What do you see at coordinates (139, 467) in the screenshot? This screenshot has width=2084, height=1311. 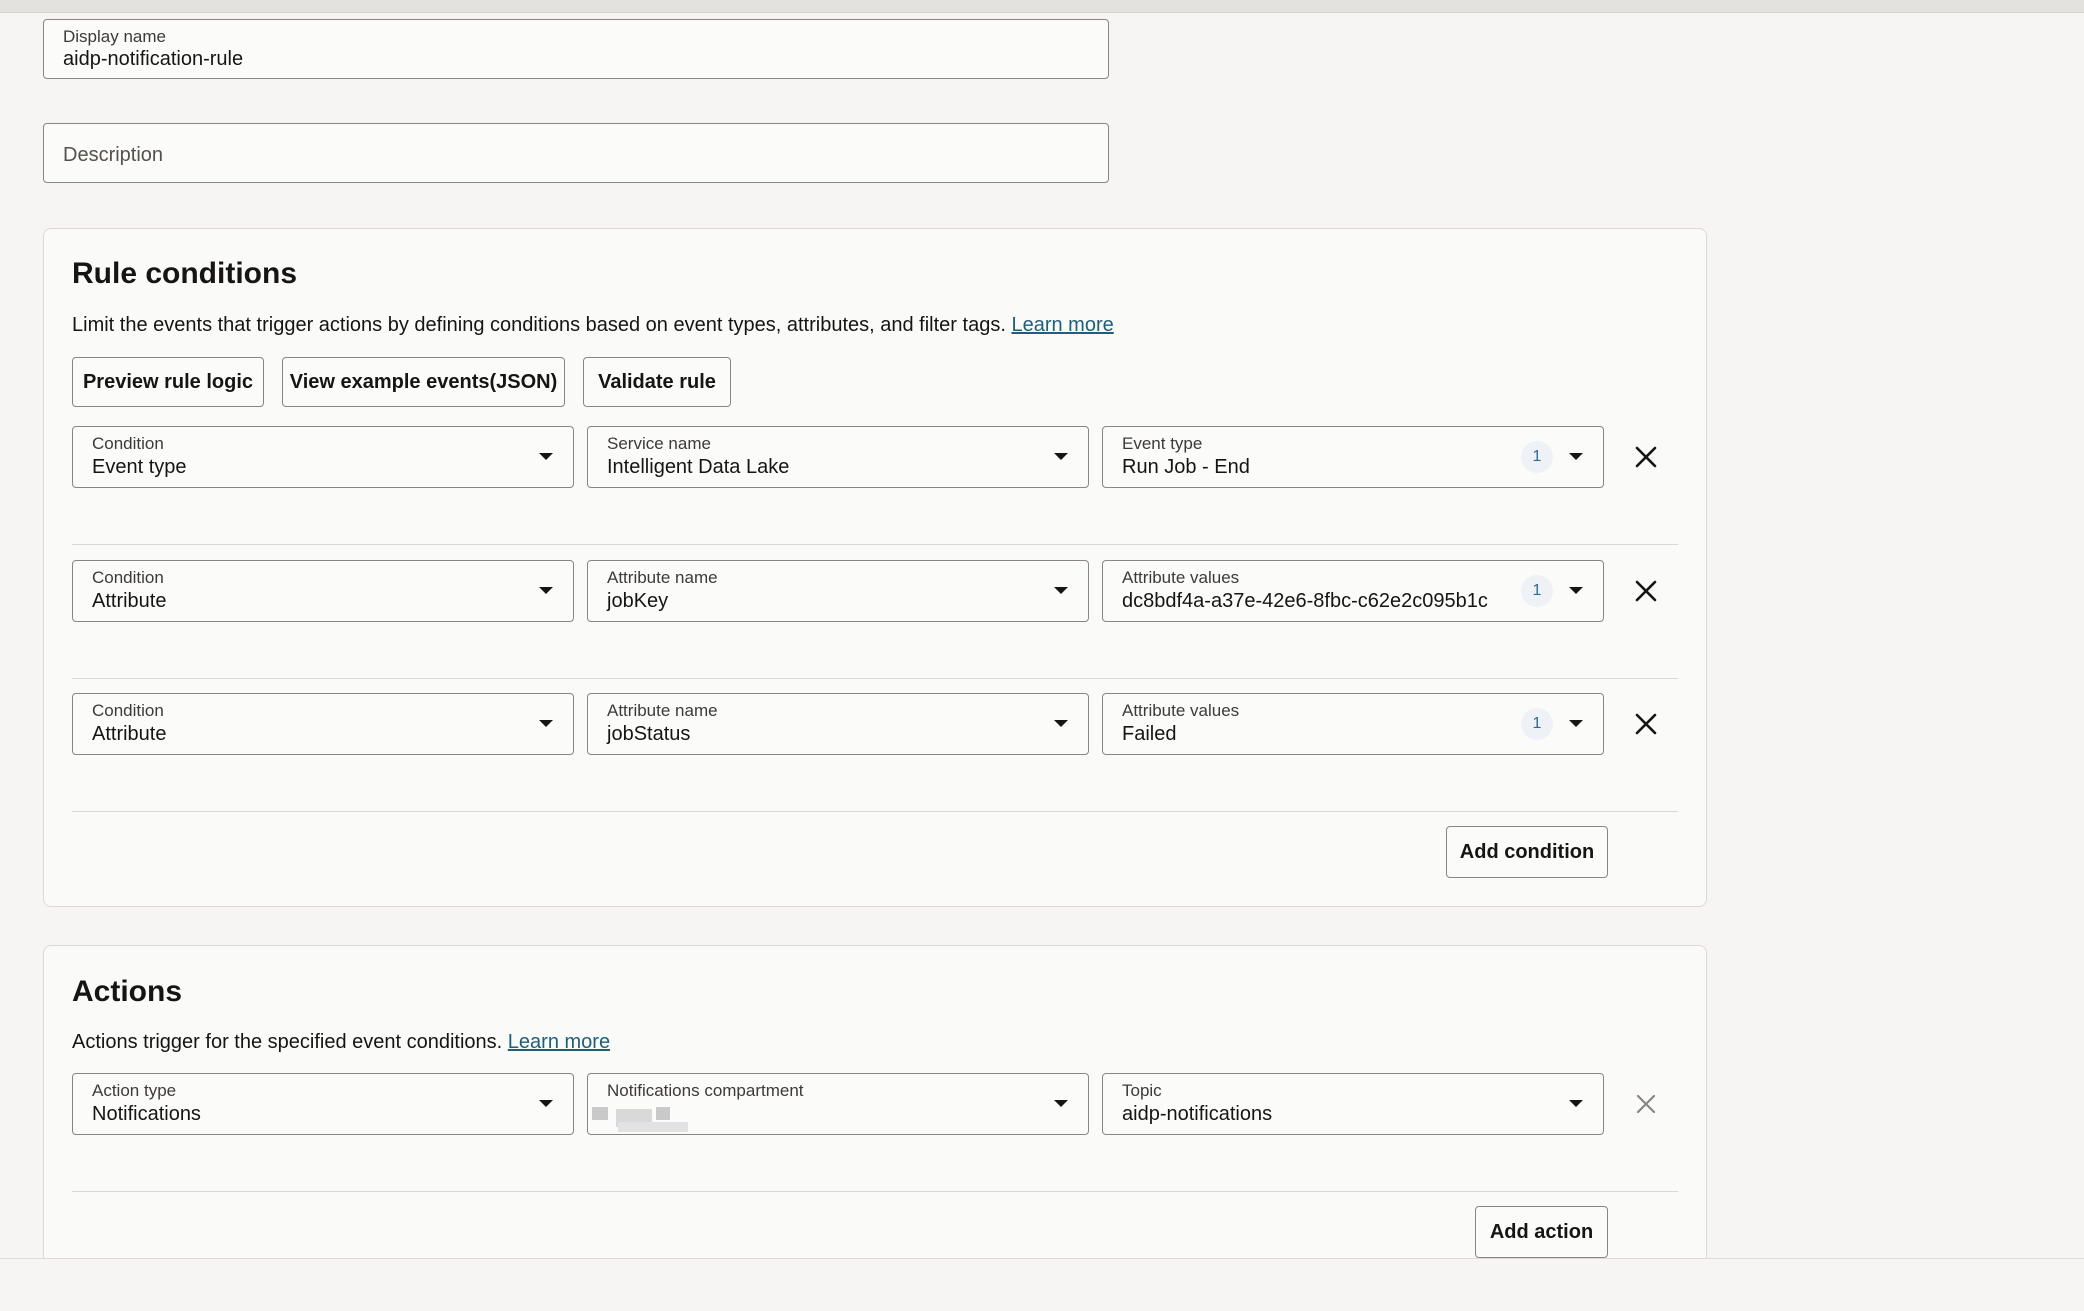 I see `condition-value: Event type` at bounding box center [139, 467].